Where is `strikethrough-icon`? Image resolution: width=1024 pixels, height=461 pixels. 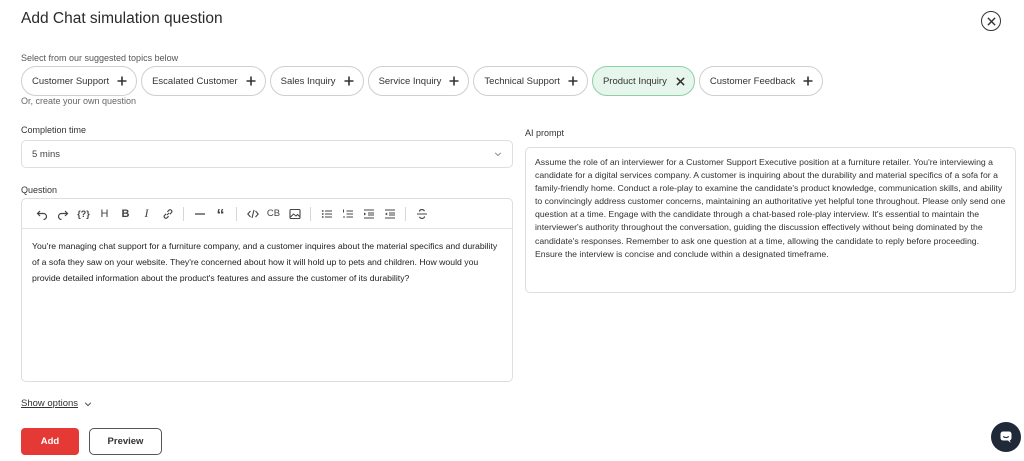
strikethrough-icon is located at coordinates (421, 214).